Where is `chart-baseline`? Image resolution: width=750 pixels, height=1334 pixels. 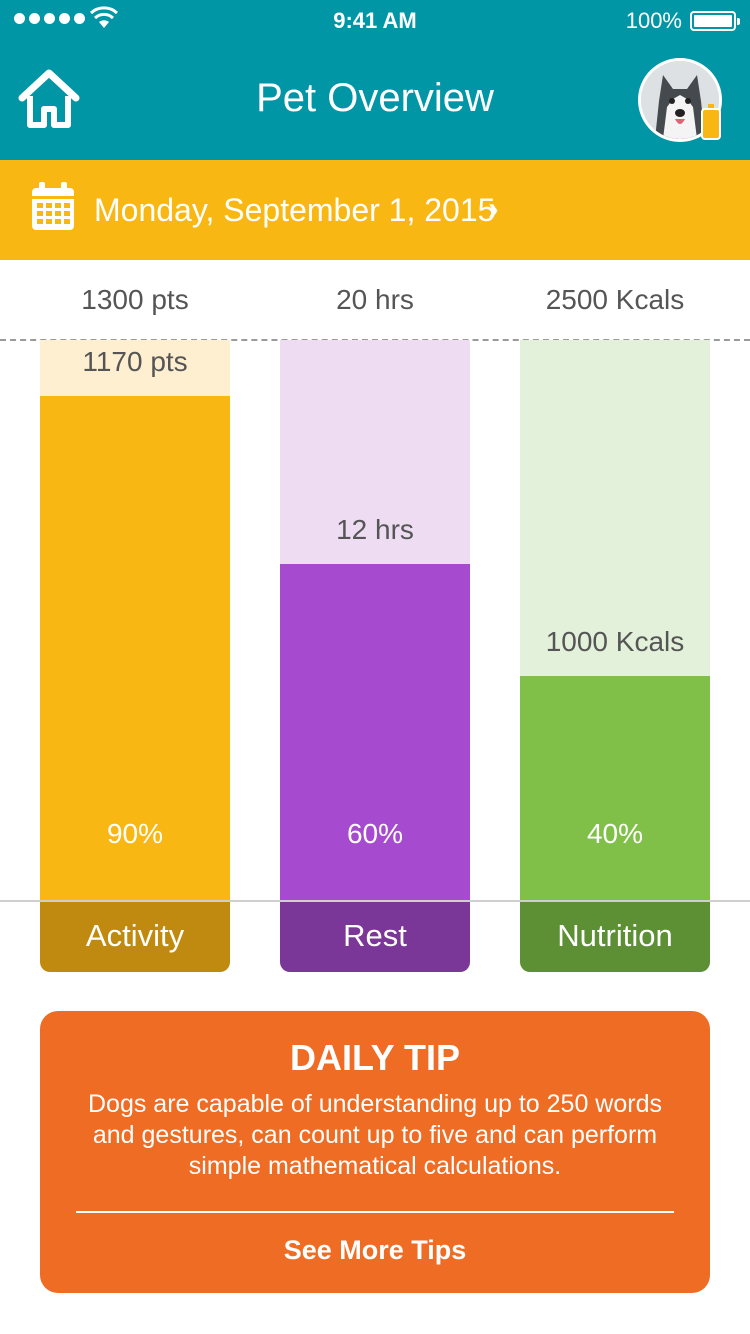
chart-baseline is located at coordinates (375, 901).